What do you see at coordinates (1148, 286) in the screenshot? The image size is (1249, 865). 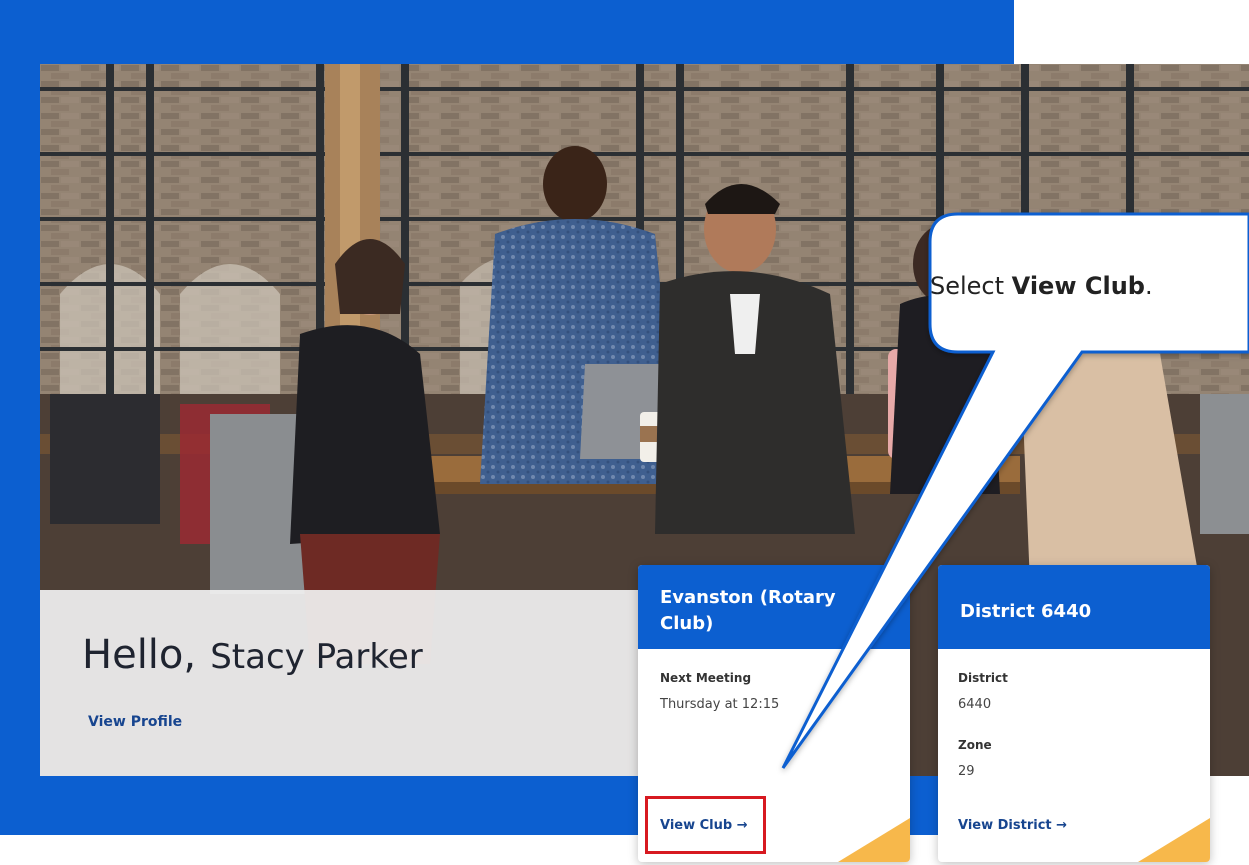 I see `callout-suffix: .` at bounding box center [1148, 286].